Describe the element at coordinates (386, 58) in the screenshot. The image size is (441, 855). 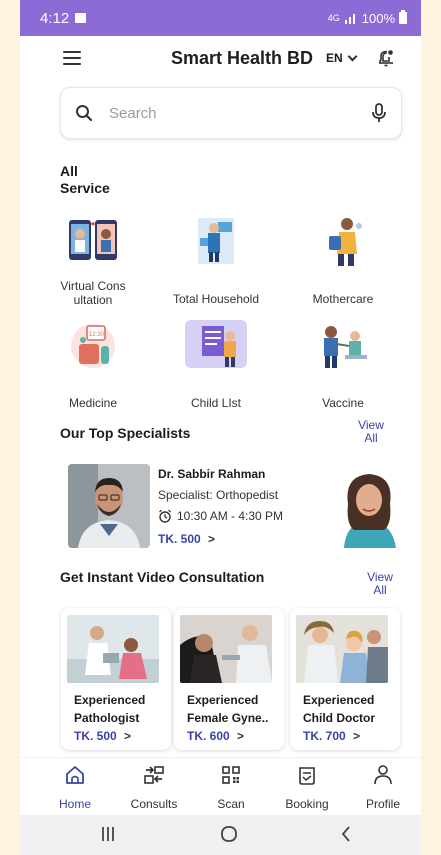
I see `notification-bell-icon` at that location.